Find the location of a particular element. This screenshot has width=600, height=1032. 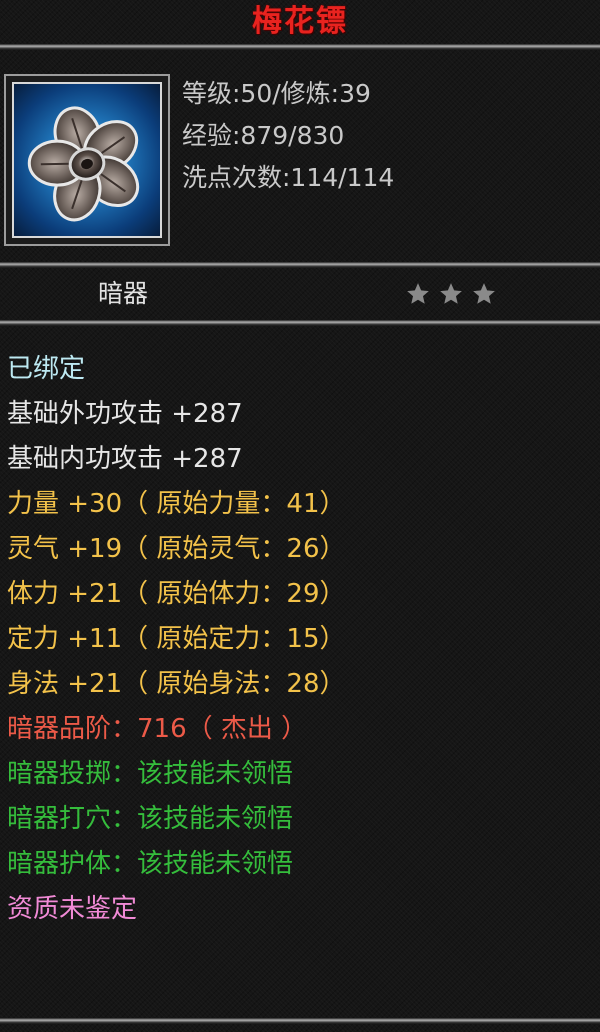

divider-attrs is located at coordinates (300, 323).